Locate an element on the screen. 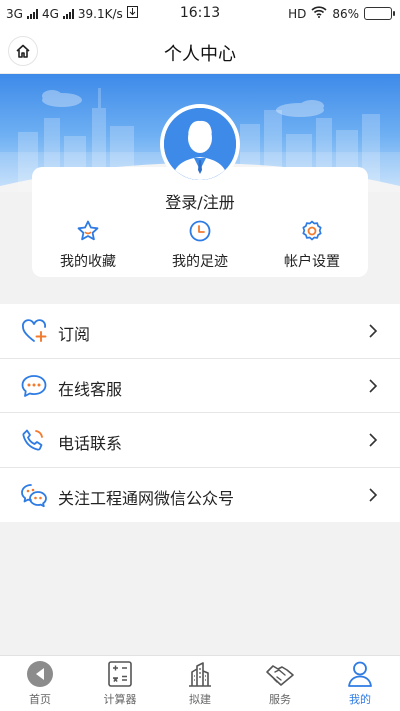  battery-icon is located at coordinates (379, 13).